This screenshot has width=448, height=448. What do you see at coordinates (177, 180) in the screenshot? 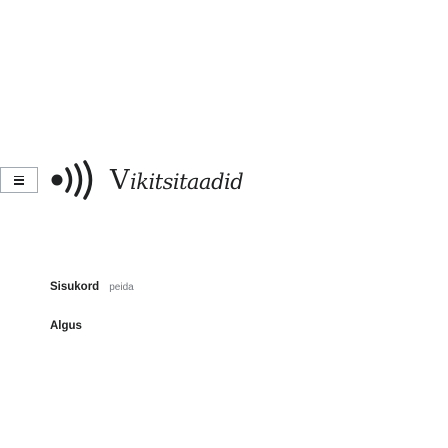
I see `site-wordmark: Vikitsitaadid` at bounding box center [177, 180].